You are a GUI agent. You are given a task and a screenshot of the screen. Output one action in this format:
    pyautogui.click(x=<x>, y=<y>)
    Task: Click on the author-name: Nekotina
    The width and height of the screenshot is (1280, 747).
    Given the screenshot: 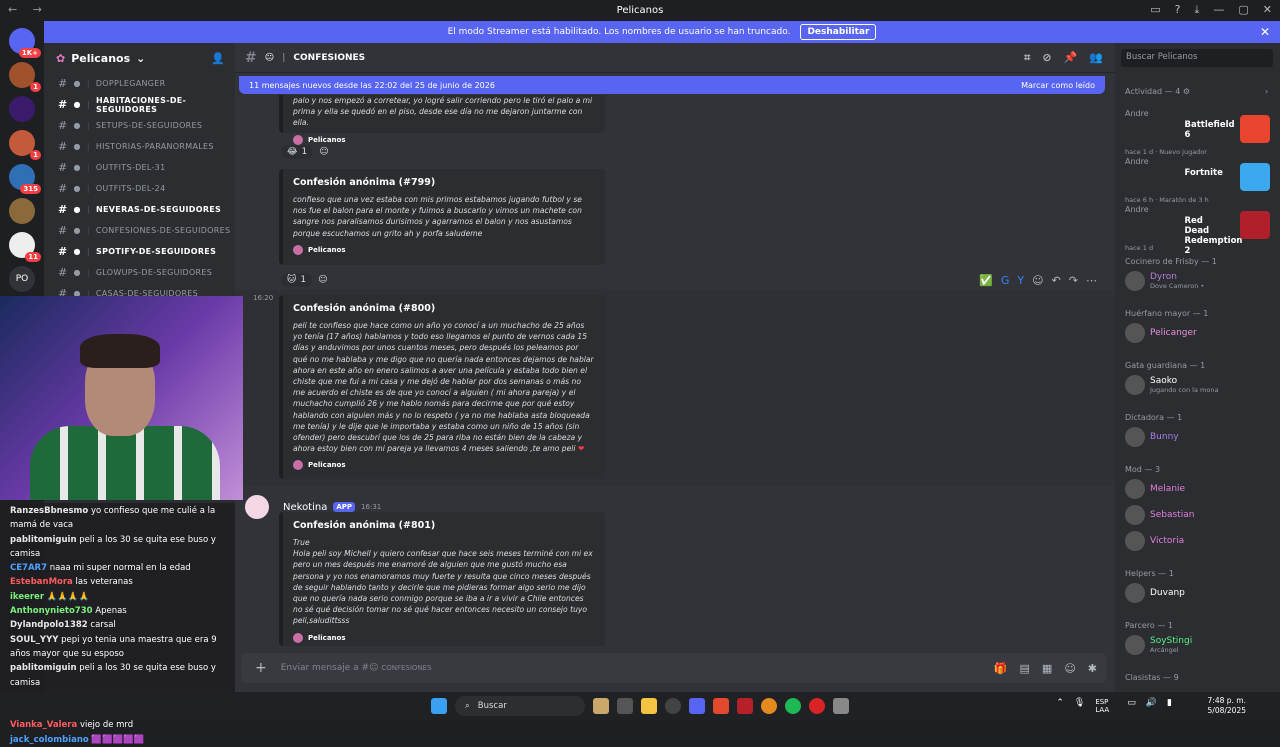 What is the action you would take?
    pyautogui.click(x=305, y=507)
    